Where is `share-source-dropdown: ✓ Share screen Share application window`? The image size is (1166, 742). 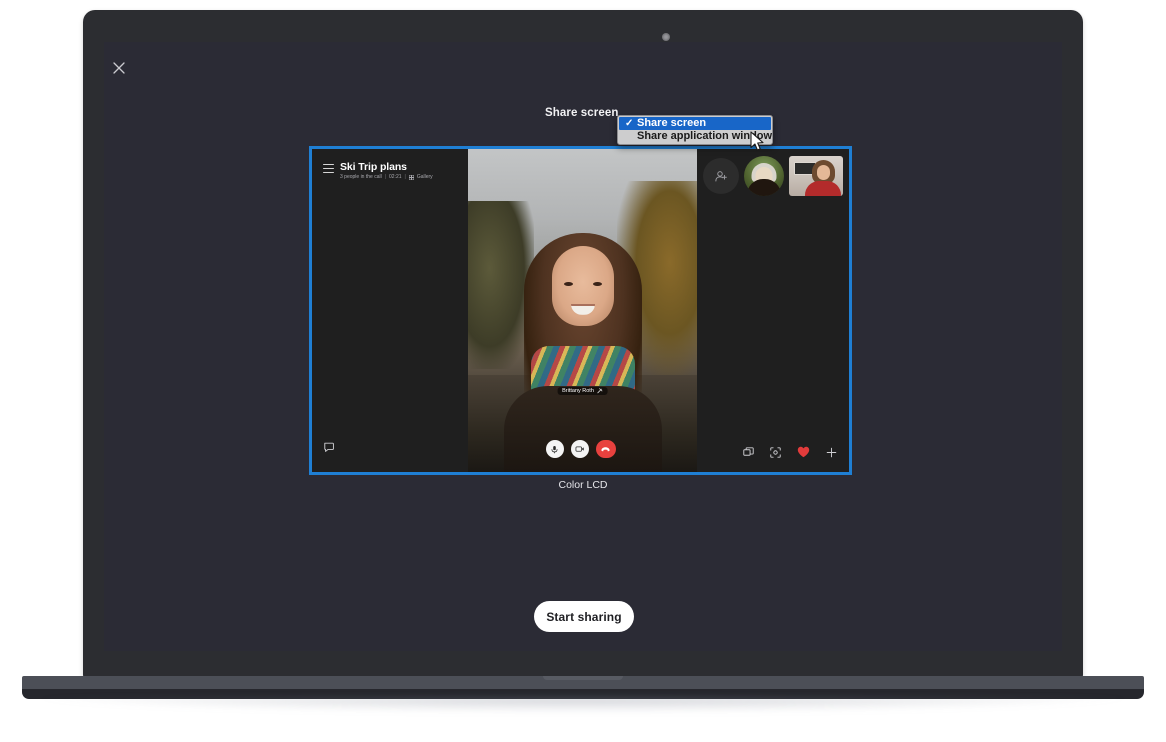
share-source-dropdown: ✓ Share screen Share application window is located at coordinates (695, 130).